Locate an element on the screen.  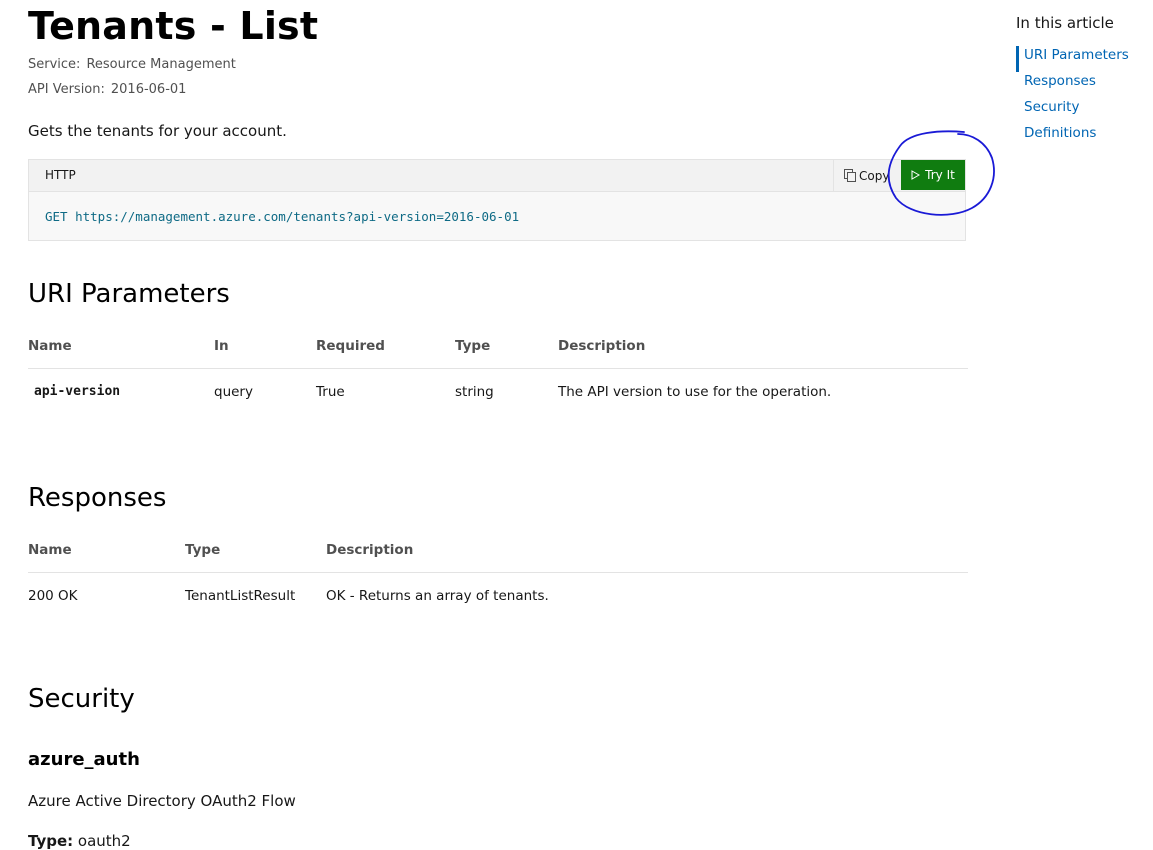
service-meta: Service: Resource Management is located at coordinates (132, 64).